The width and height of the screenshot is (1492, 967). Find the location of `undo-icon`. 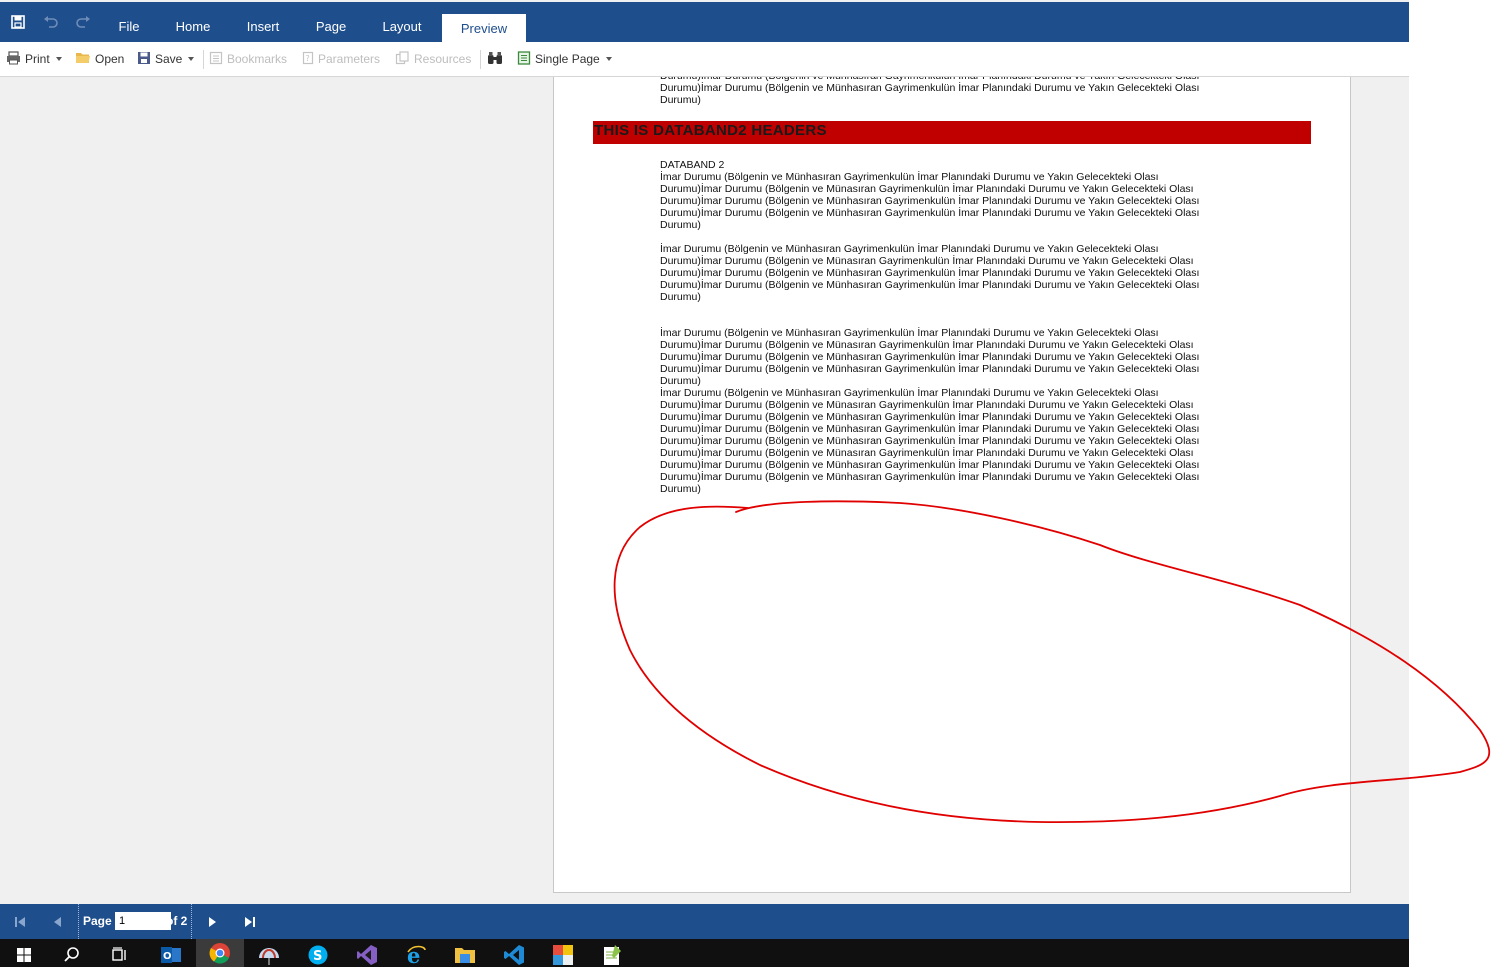

undo-icon is located at coordinates (51, 22).